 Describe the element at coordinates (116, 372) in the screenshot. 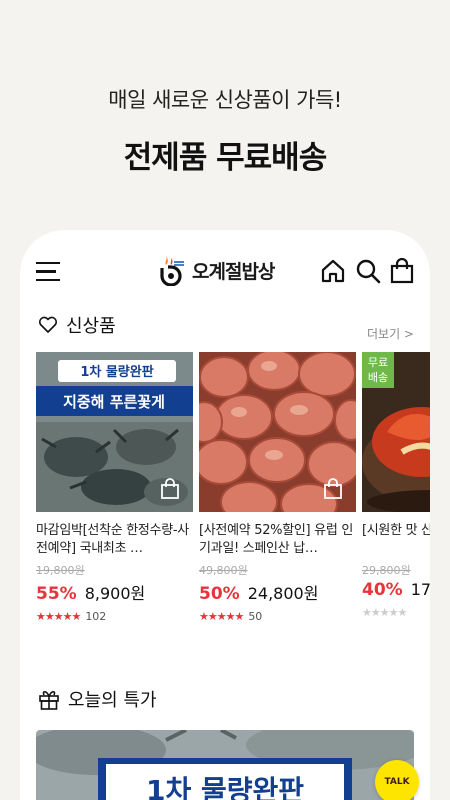

I see `banner-text-1: 1차 물량완판` at that location.